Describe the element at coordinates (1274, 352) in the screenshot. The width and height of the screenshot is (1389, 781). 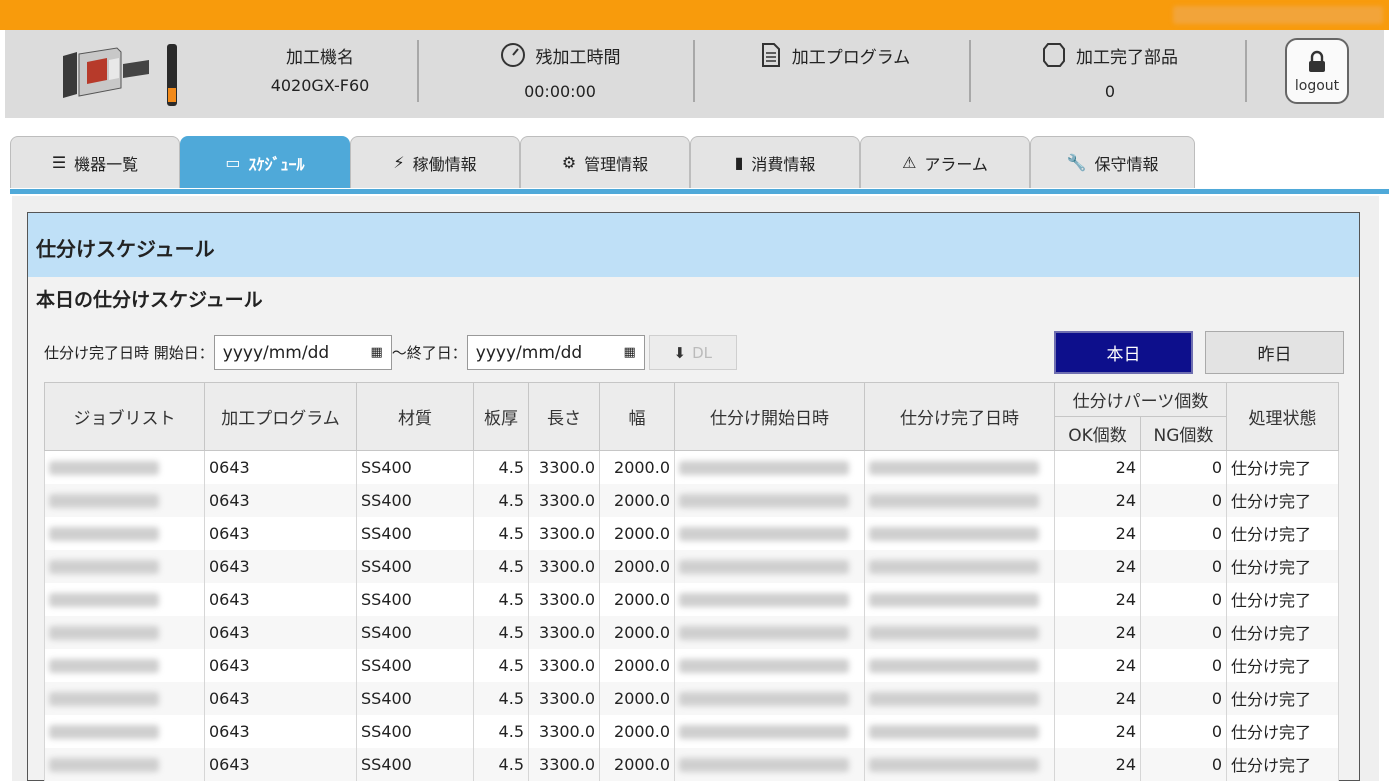
I see `yesterday-button: 昨日` at that location.